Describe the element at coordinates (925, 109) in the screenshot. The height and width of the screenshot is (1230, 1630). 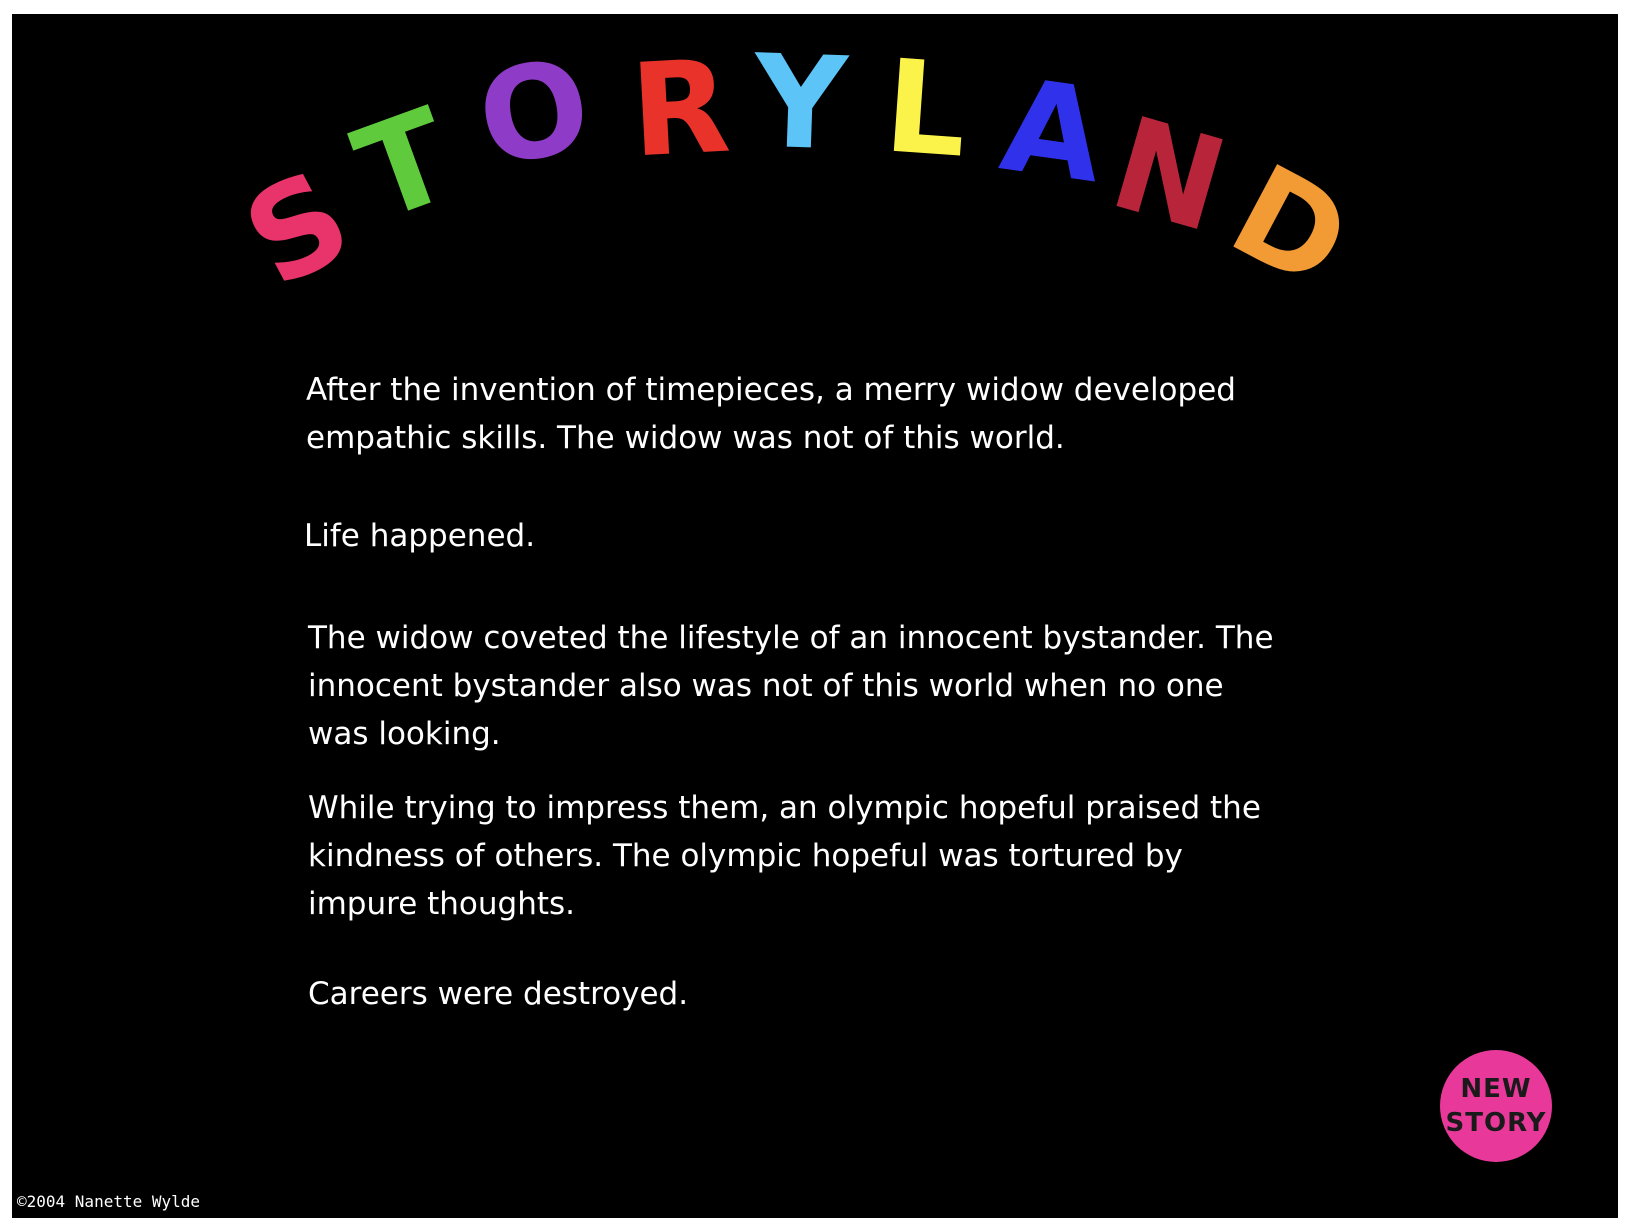
I see `title-letter-l: L` at that location.